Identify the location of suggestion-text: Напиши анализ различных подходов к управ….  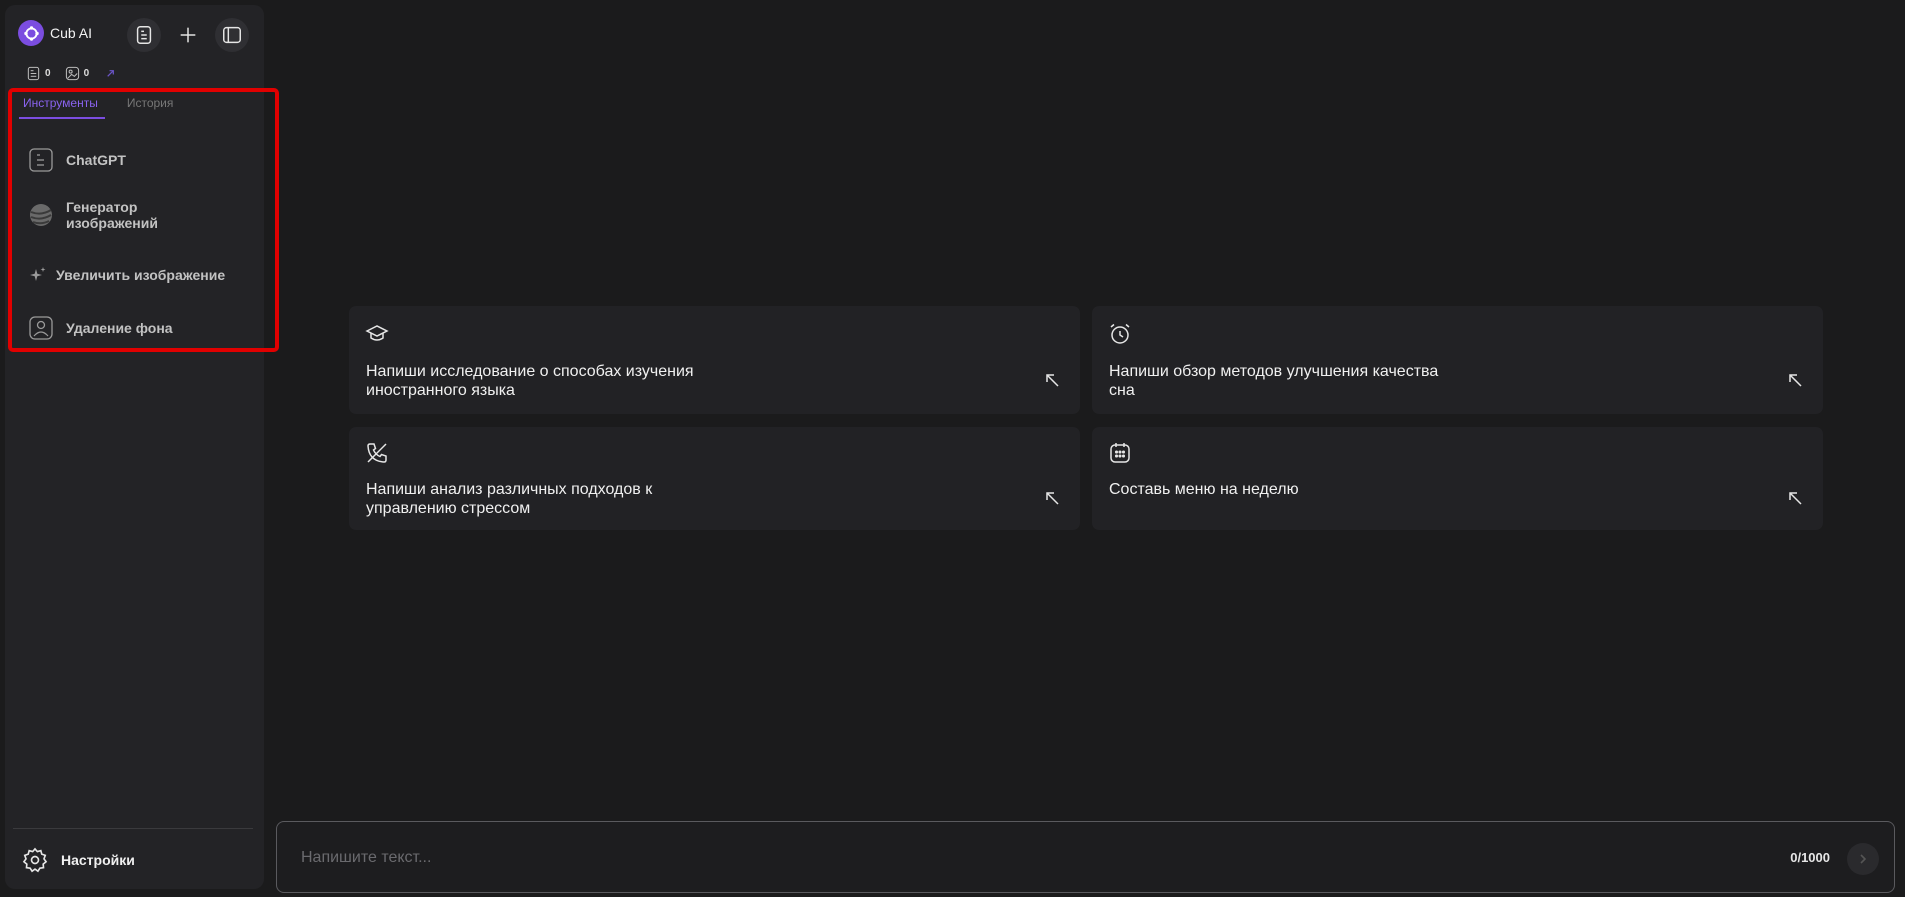
(509, 499).